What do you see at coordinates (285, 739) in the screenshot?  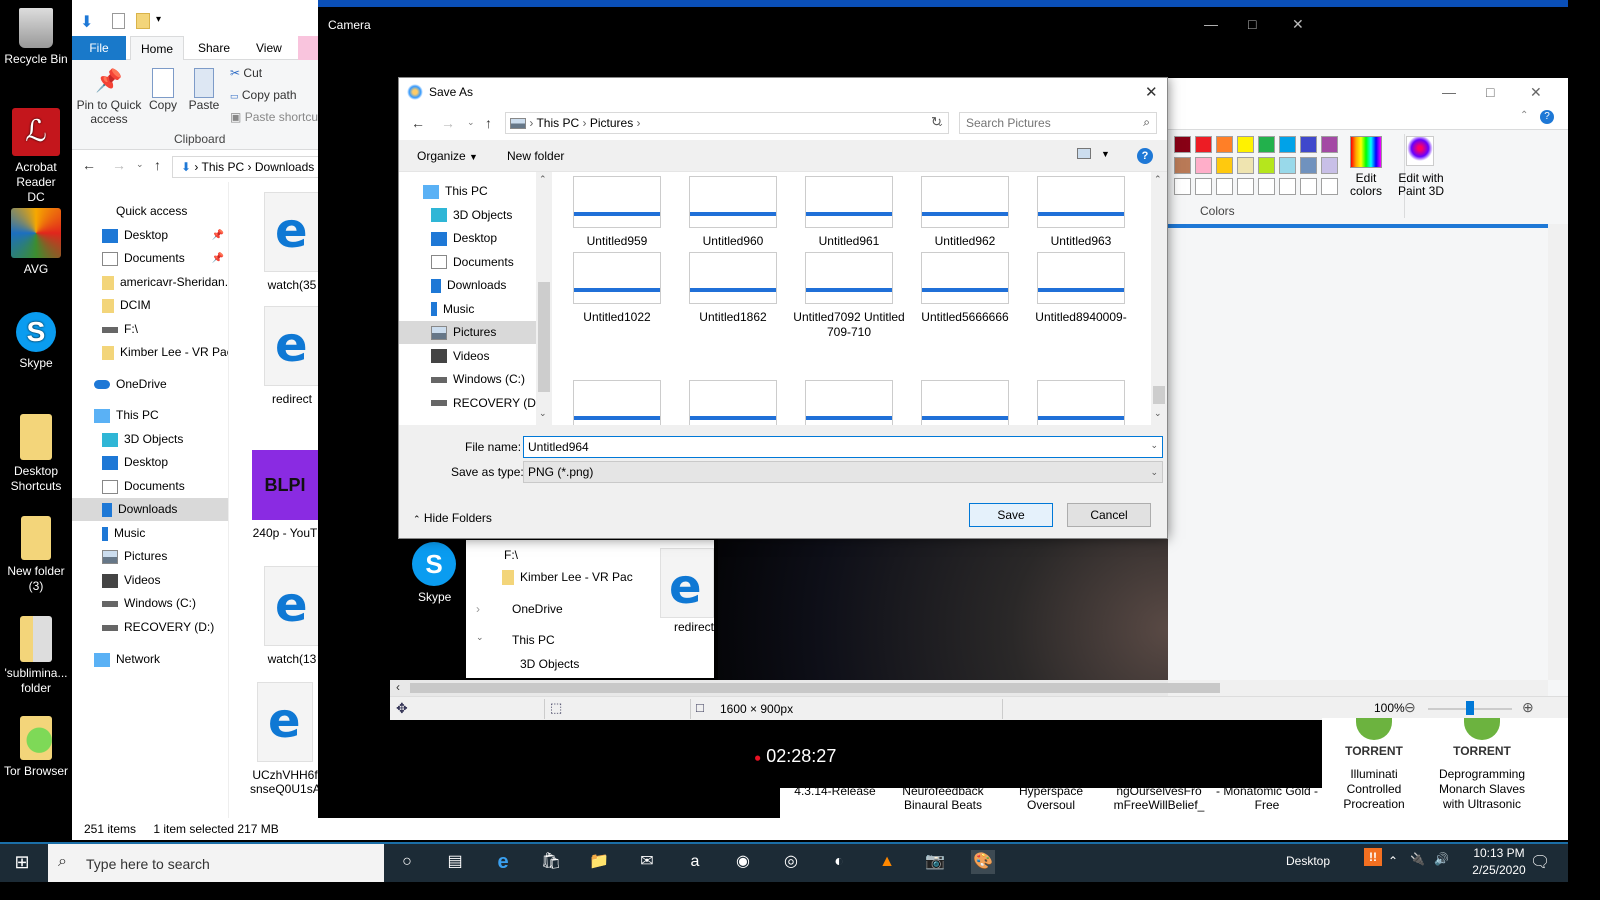 I see `file-tile: e UCzhVHH6f snseQ0U1sA` at bounding box center [285, 739].